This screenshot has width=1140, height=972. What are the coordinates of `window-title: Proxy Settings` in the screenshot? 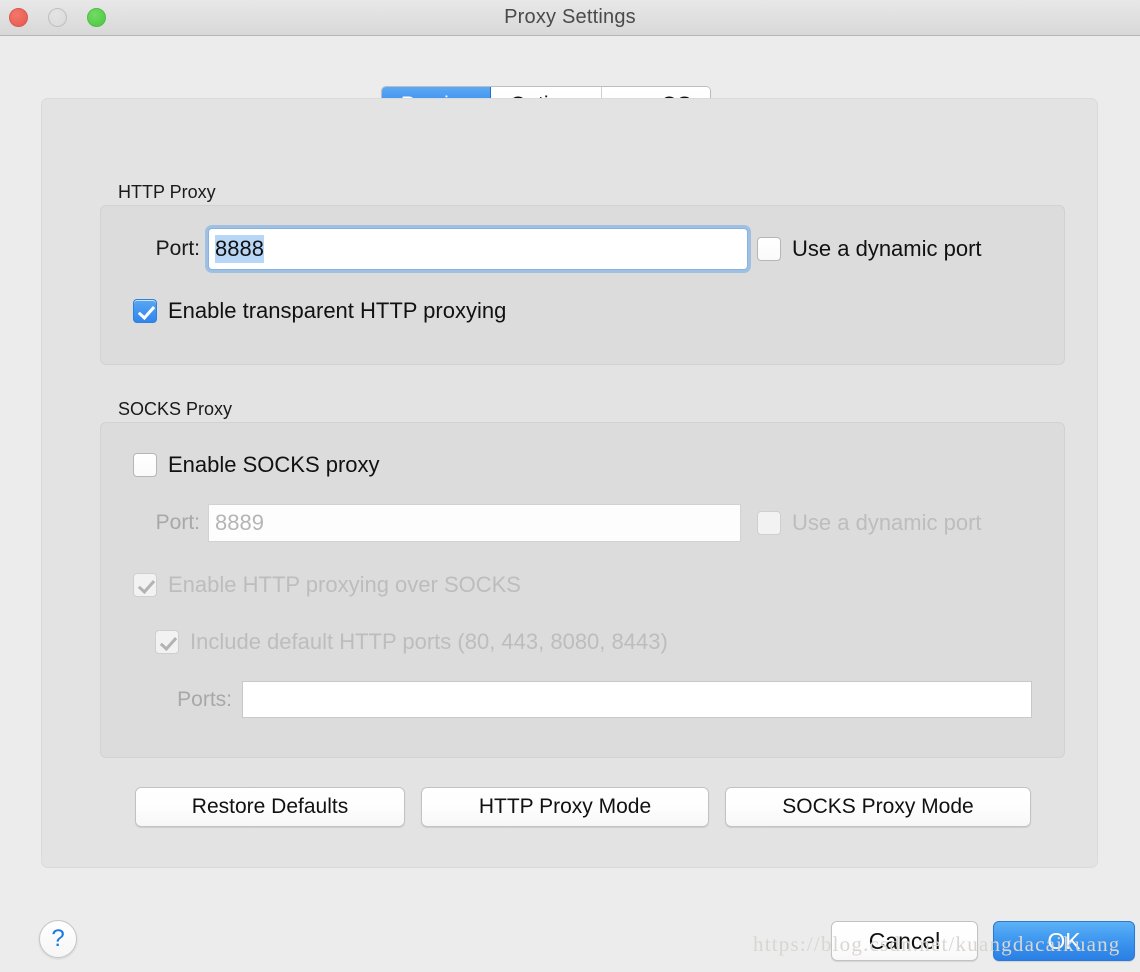 It's located at (570, 17).